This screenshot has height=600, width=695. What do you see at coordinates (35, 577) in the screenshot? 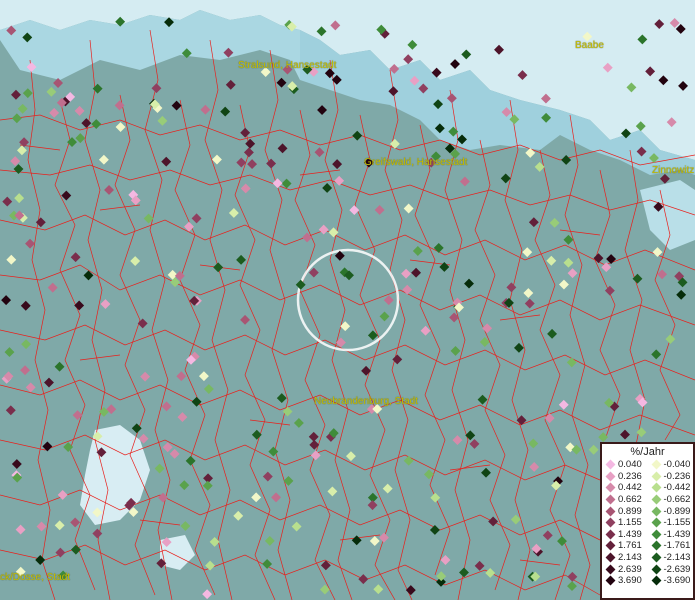
I see `place-label-kyritz: ck/Dosse, Stadt` at bounding box center [35, 577].